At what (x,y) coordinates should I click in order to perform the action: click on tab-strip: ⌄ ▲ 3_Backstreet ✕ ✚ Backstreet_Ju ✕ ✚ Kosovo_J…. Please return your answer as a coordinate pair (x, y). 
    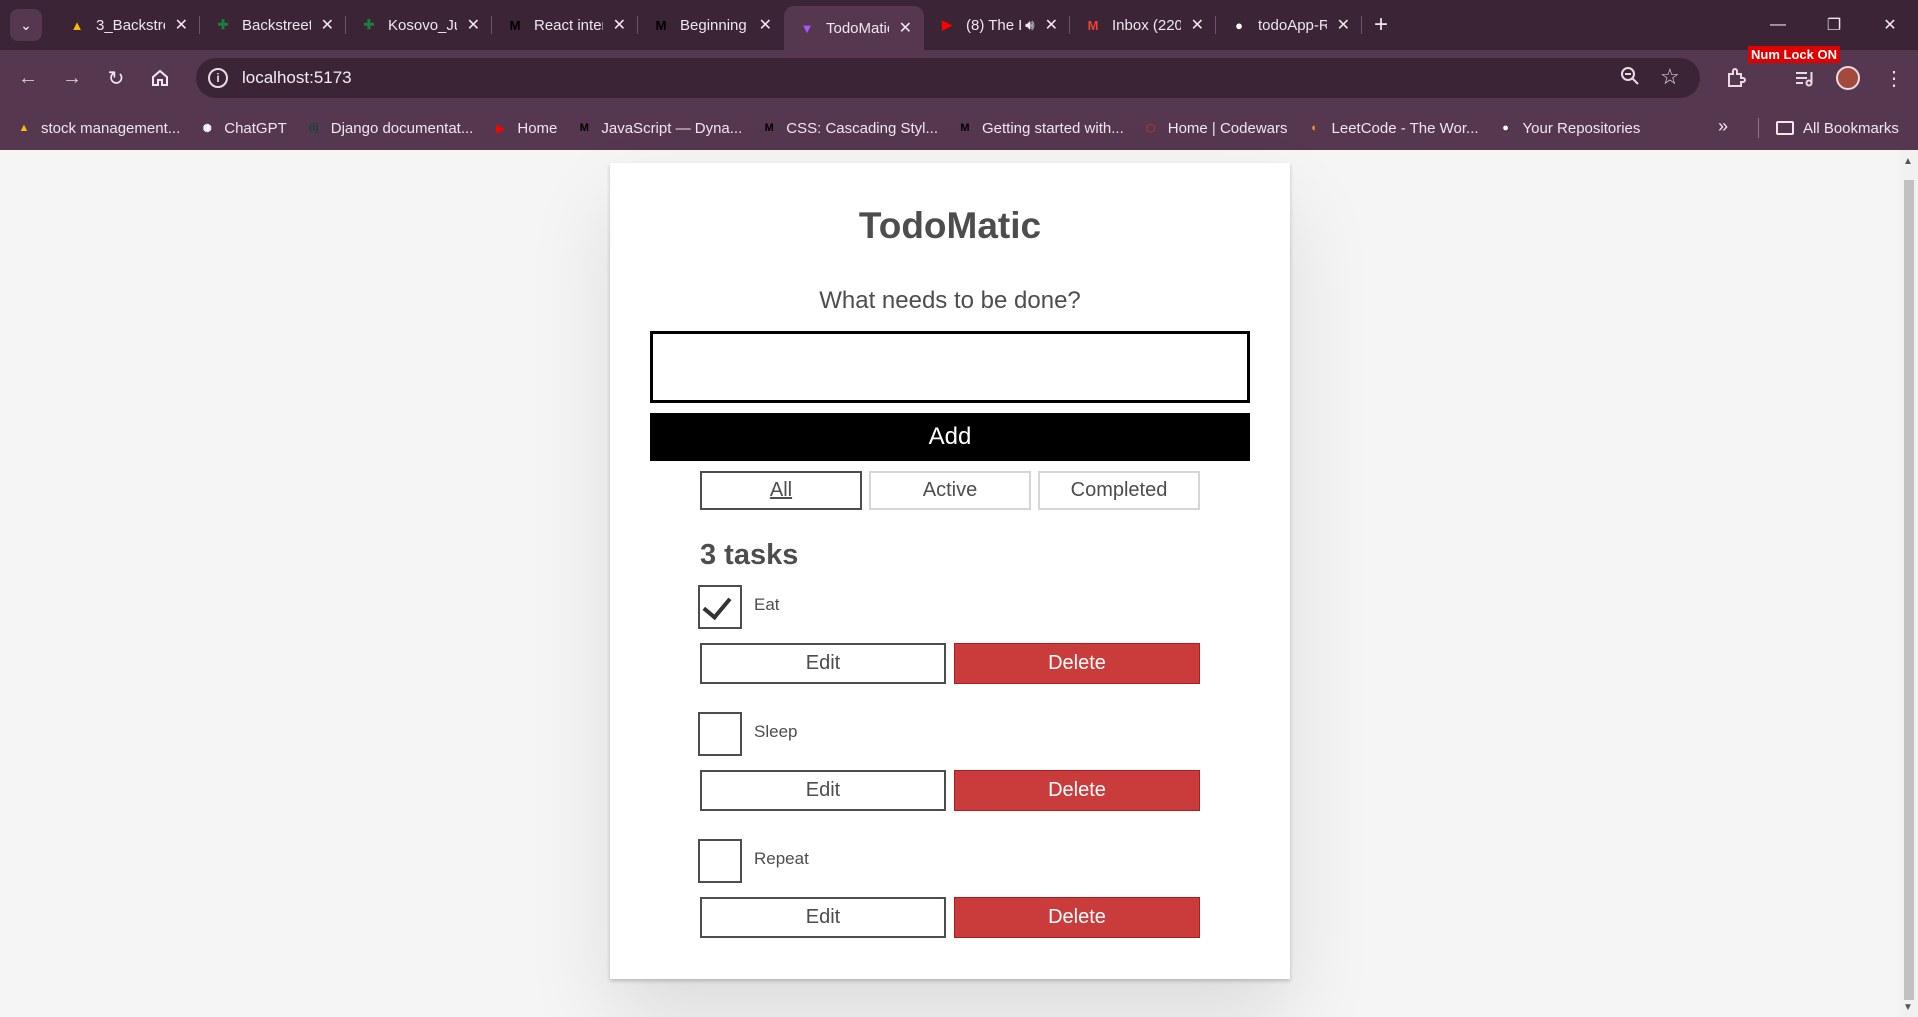
    Looking at the image, I should click on (959, 25).